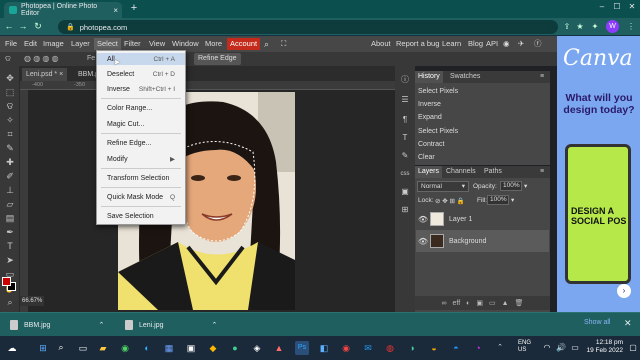 The width and height of the screenshot is (640, 360). I want to click on link-layers-icon: ∞, so click(444, 303).